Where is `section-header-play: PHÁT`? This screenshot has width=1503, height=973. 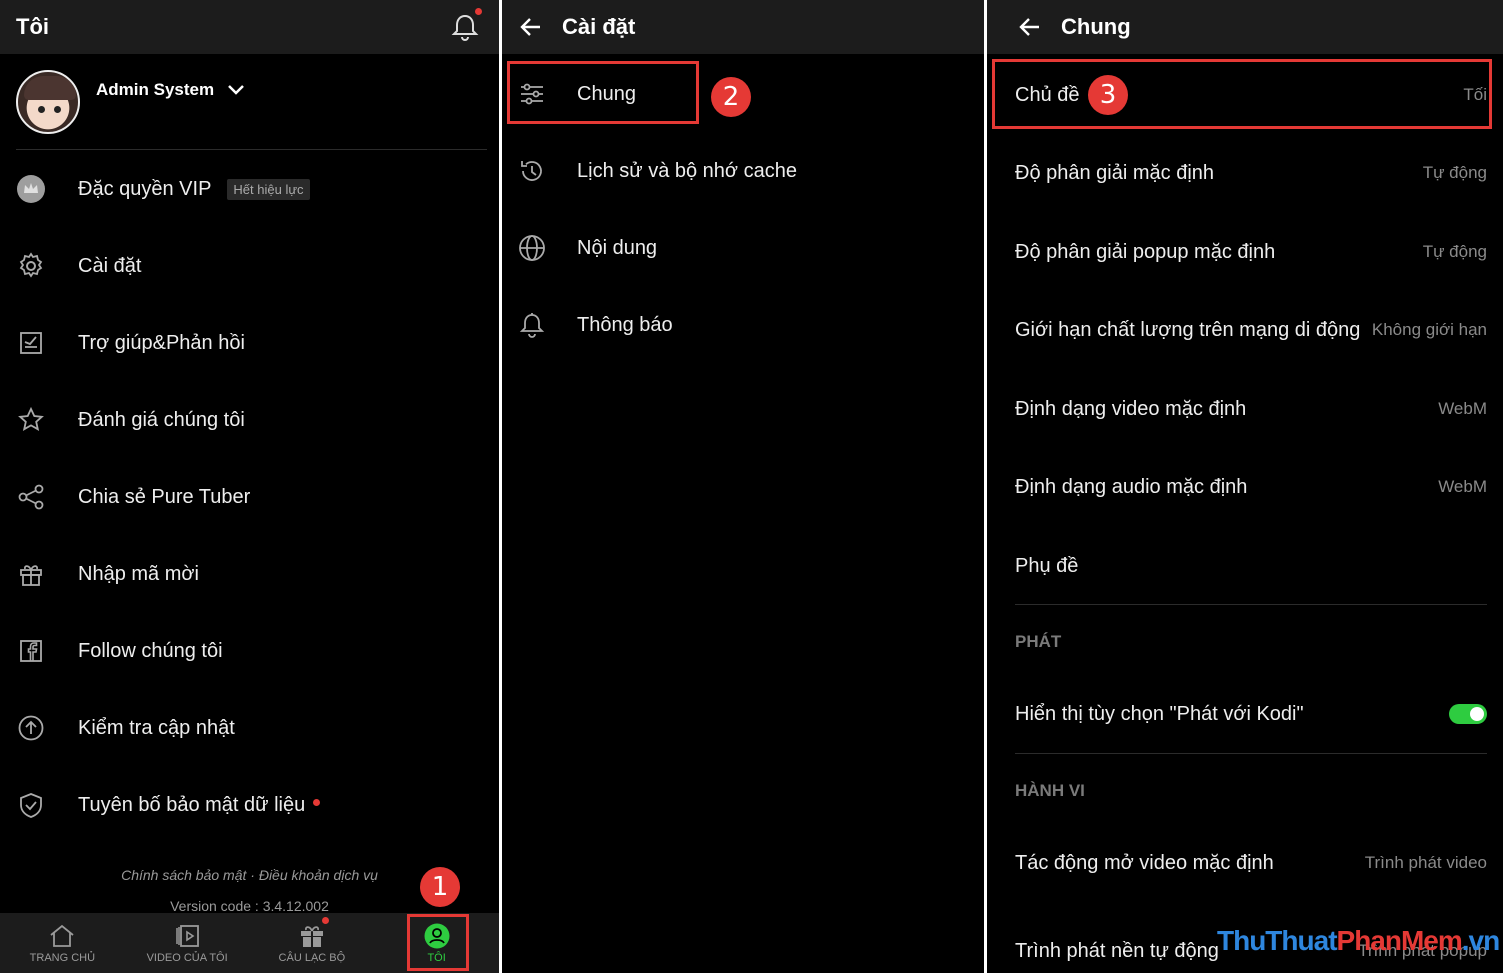
section-header-play: PHÁT is located at coordinates (1038, 641).